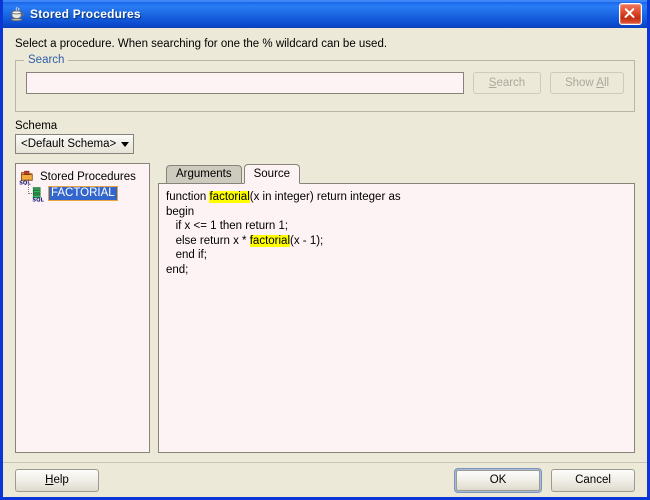  I want to click on ok-button: OK, so click(498, 480).